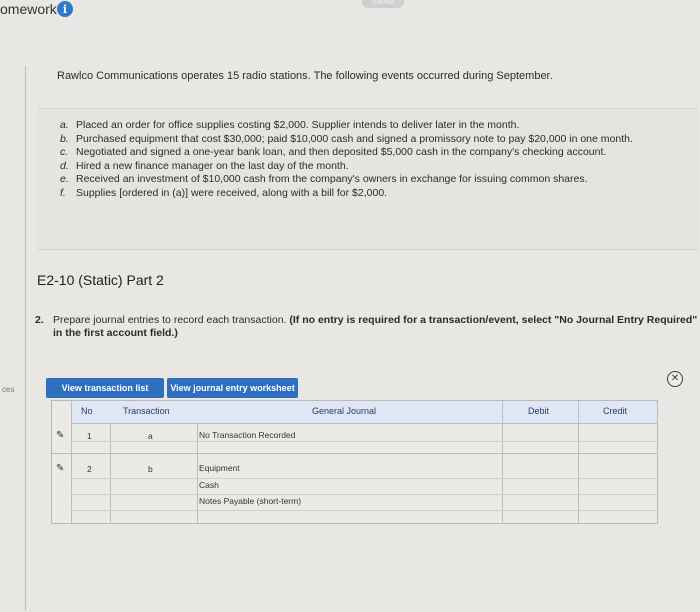 Image resolution: width=700 pixels, height=612 pixels. I want to click on view-transaction-list-button: View transaction list, so click(105, 388).